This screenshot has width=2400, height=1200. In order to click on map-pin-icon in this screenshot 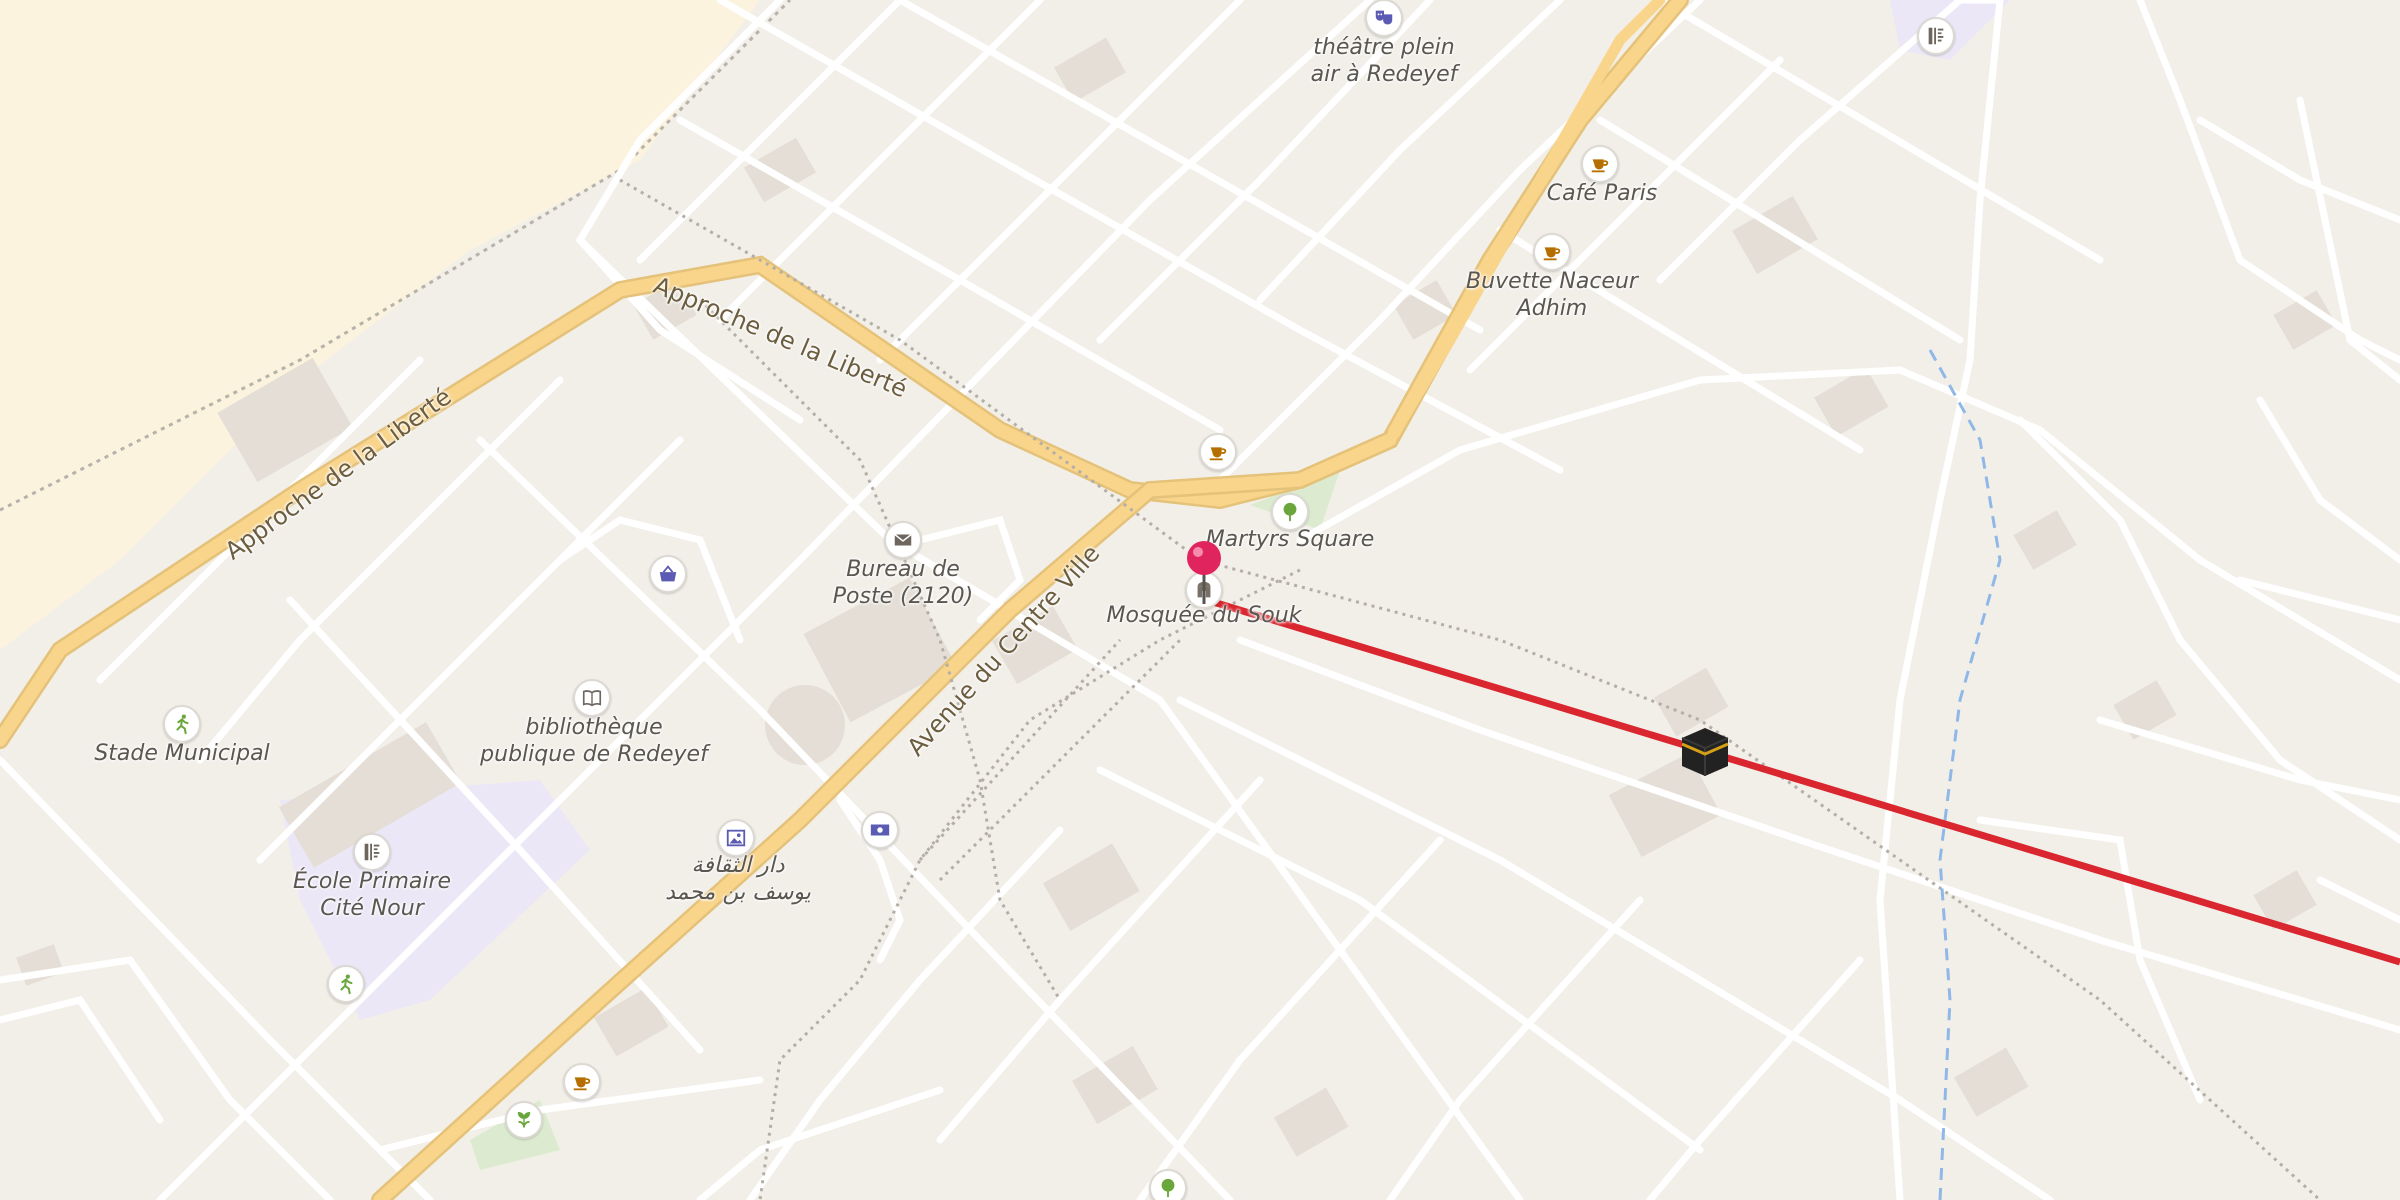, I will do `click(1208, 572)`.